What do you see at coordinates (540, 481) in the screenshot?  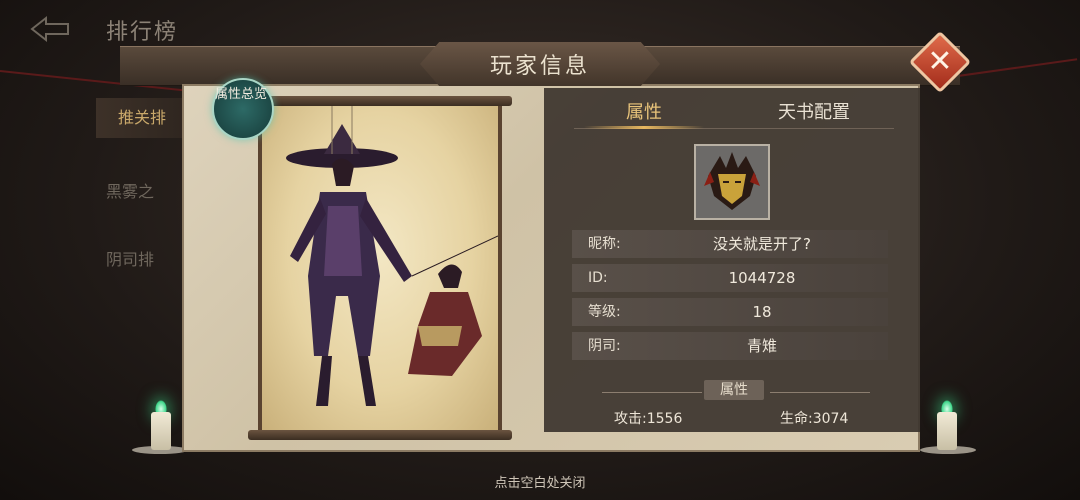 I see `tap-to-close-hint: 点击空白处关闭` at bounding box center [540, 481].